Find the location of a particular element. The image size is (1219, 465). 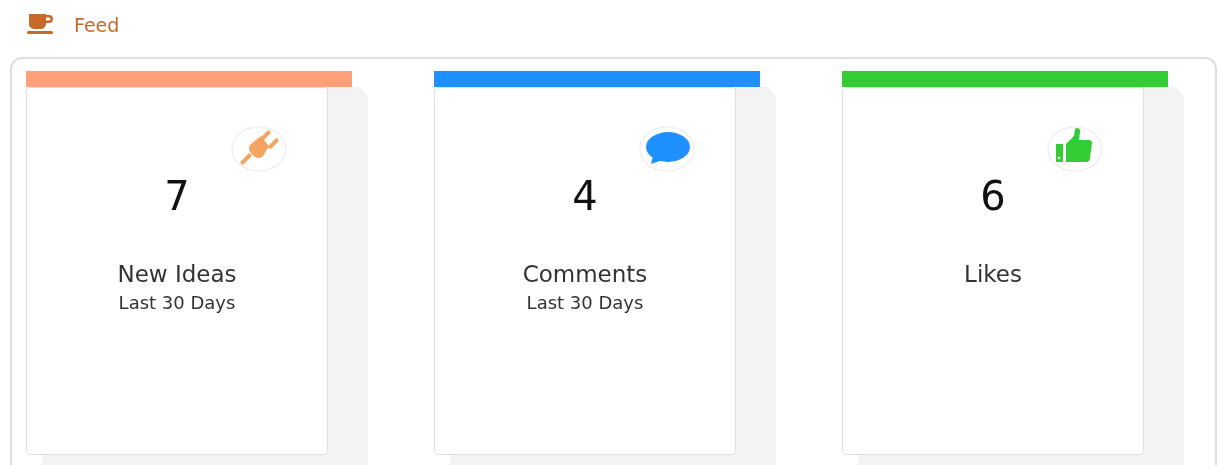

stat-value: 4 is located at coordinates (585, 196).